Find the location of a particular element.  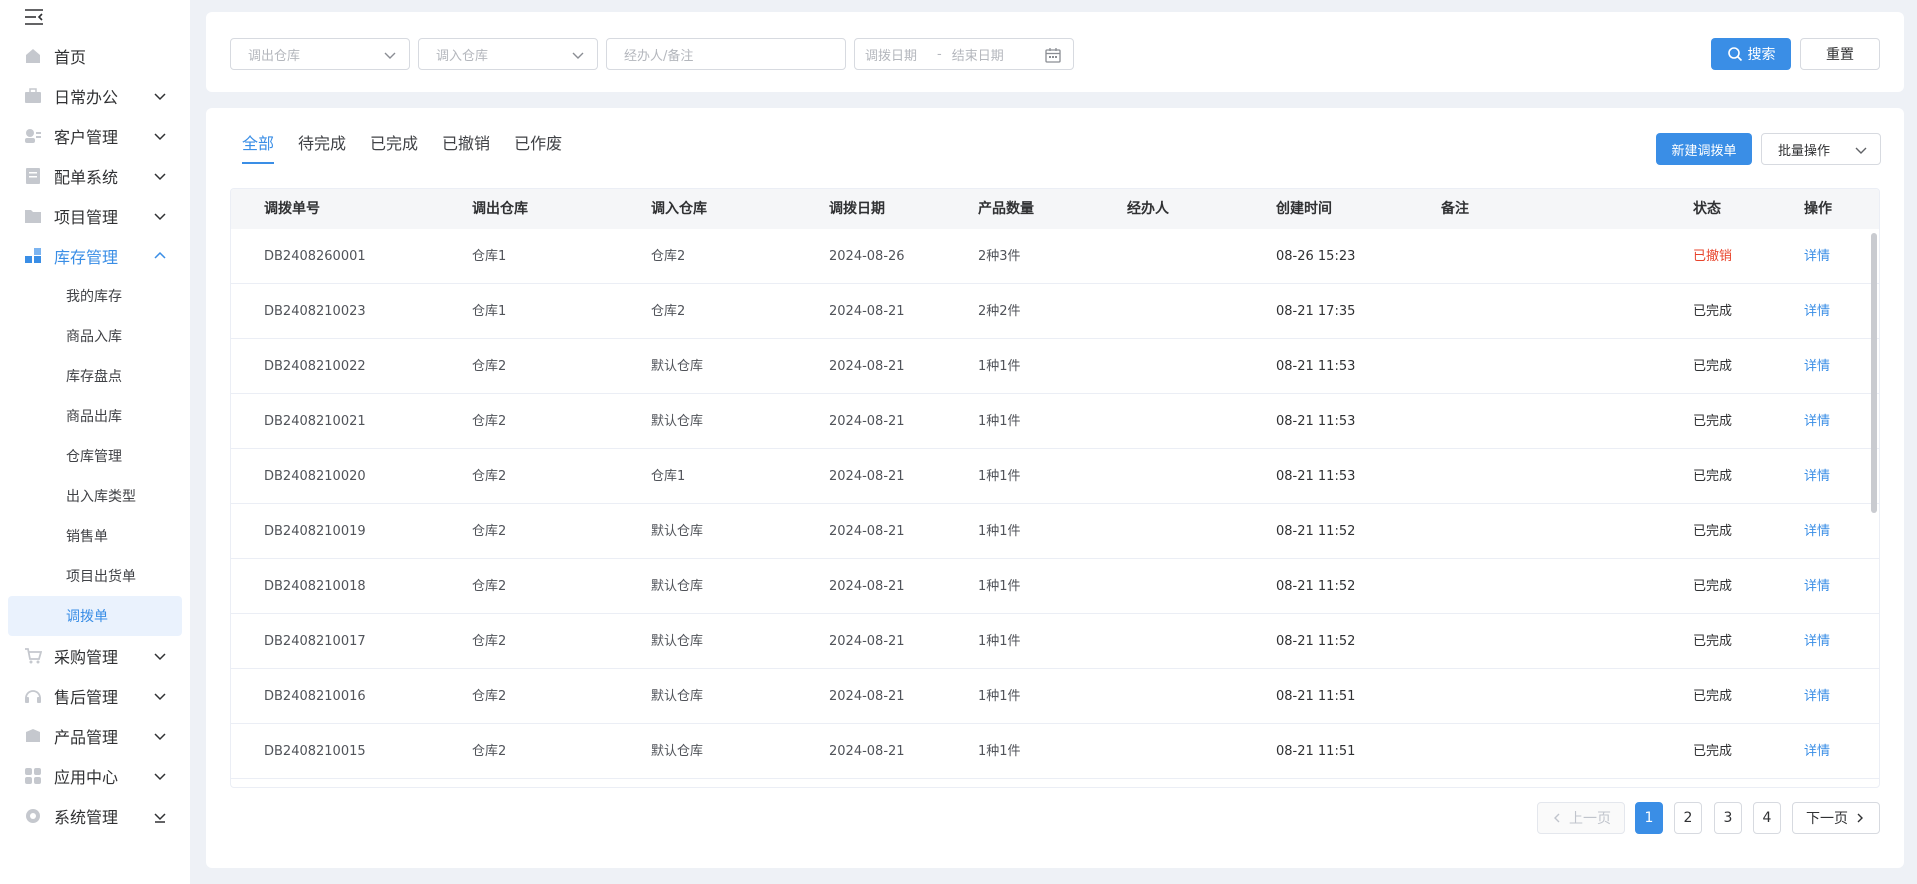

prev-page-label: 上一页 is located at coordinates (1590, 819).